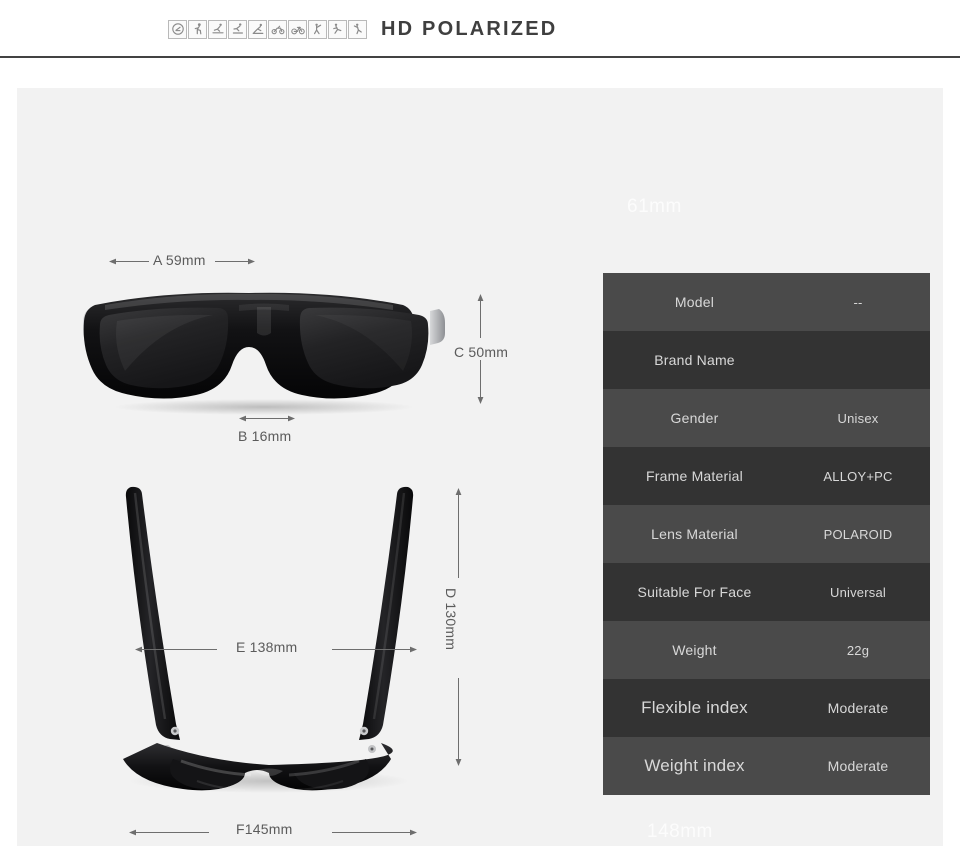  Describe the element at coordinates (766, 766) in the screenshot. I see `table-row: Weight index Moderate` at that location.